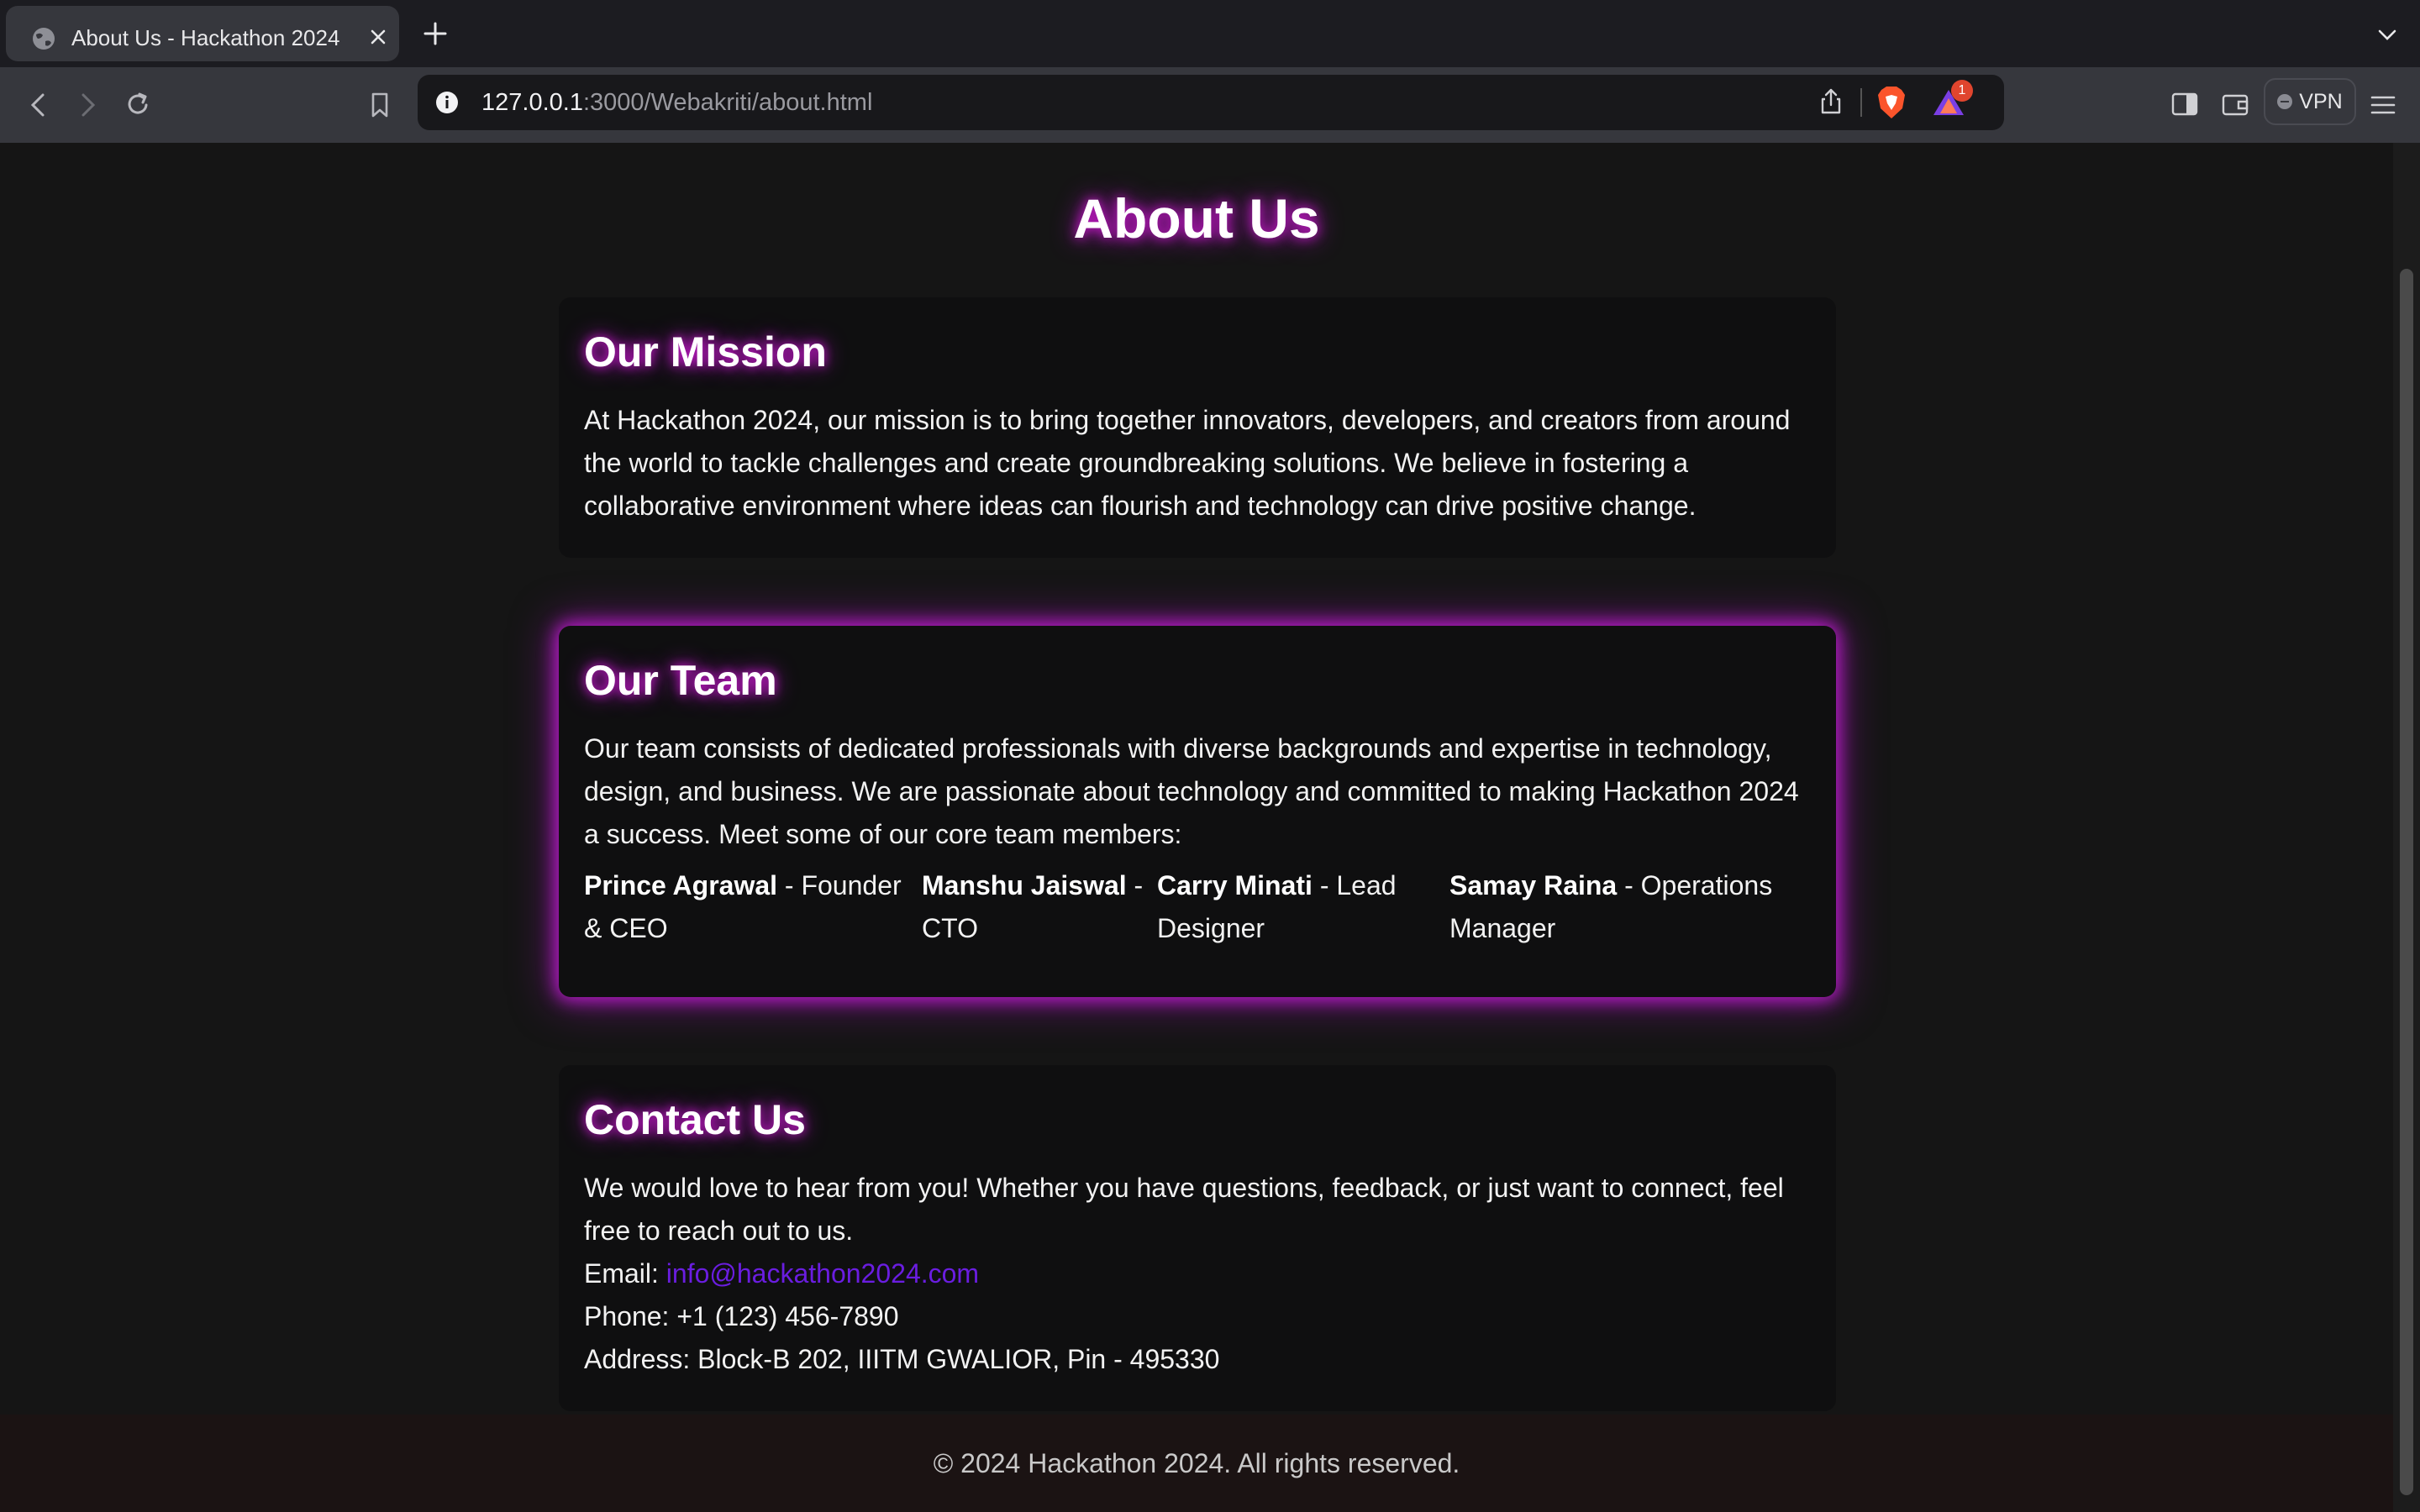 This screenshot has height=1512, width=2420. Describe the element at coordinates (1962, 91) in the screenshot. I see `rewards-badge: 1` at that location.